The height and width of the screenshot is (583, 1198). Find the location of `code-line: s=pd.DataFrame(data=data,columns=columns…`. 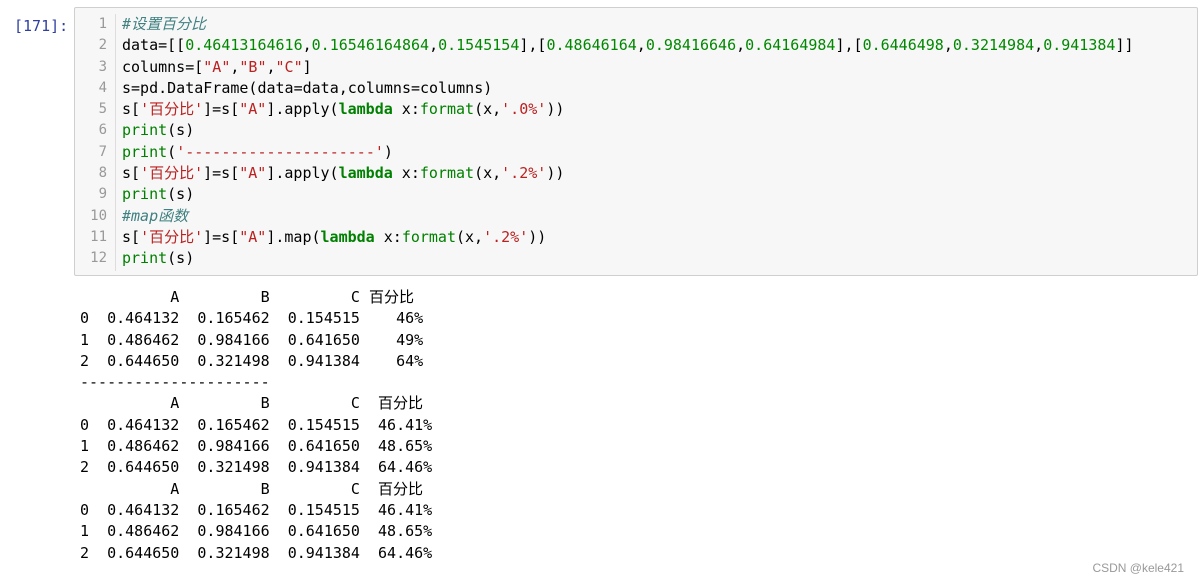

code-line: s=pd.DataFrame(data=data,columns=columns… is located at coordinates (628, 88).